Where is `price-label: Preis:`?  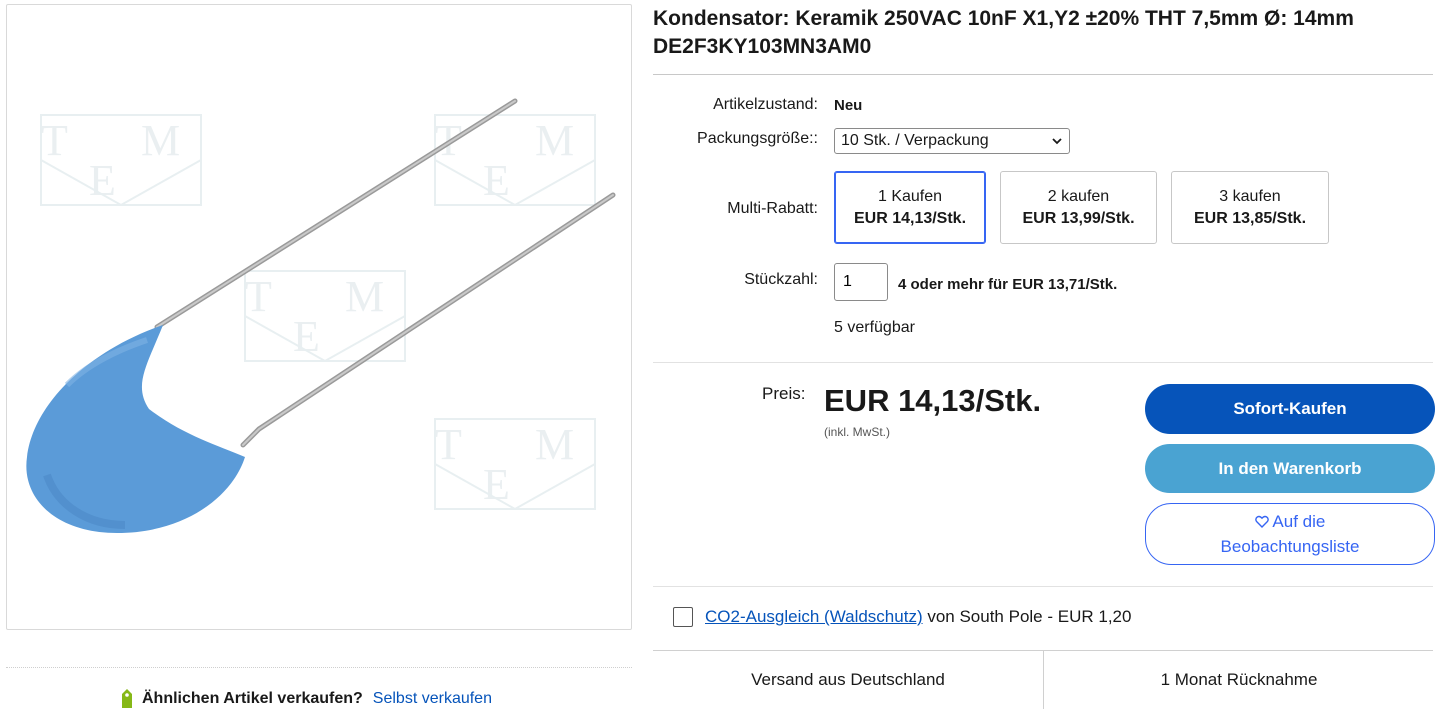 price-label: Preis: is located at coordinates (784, 393).